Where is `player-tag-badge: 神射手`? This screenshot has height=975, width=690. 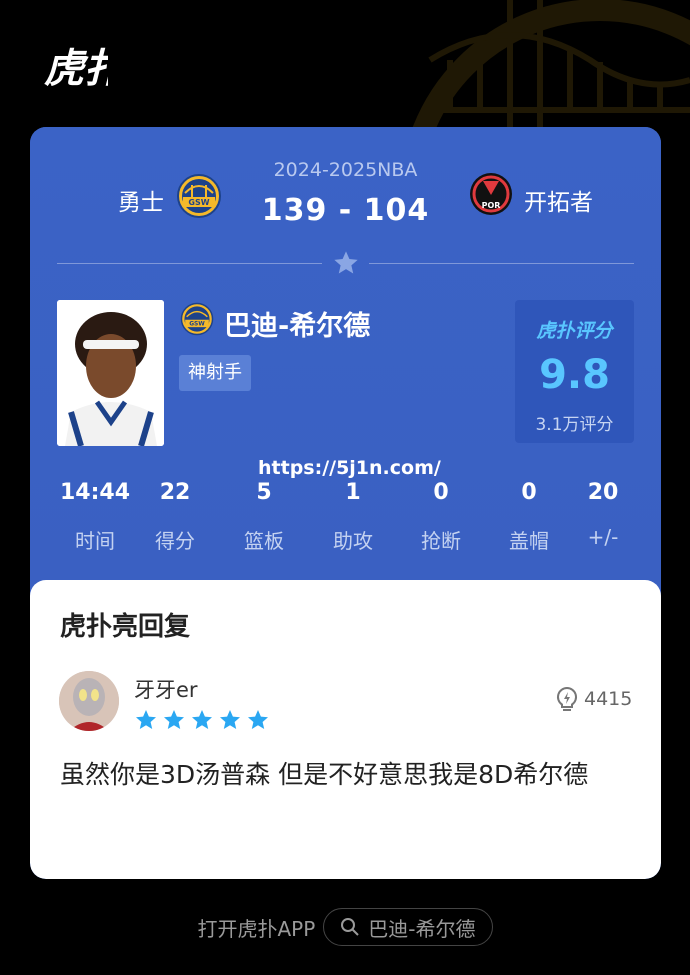
player-tag-badge: 神射手 is located at coordinates (215, 373).